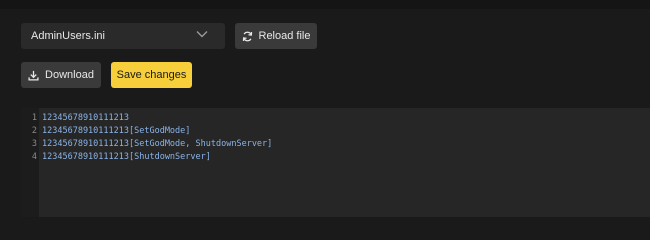  What do you see at coordinates (34, 131) in the screenshot?
I see `line-number: 2` at bounding box center [34, 131].